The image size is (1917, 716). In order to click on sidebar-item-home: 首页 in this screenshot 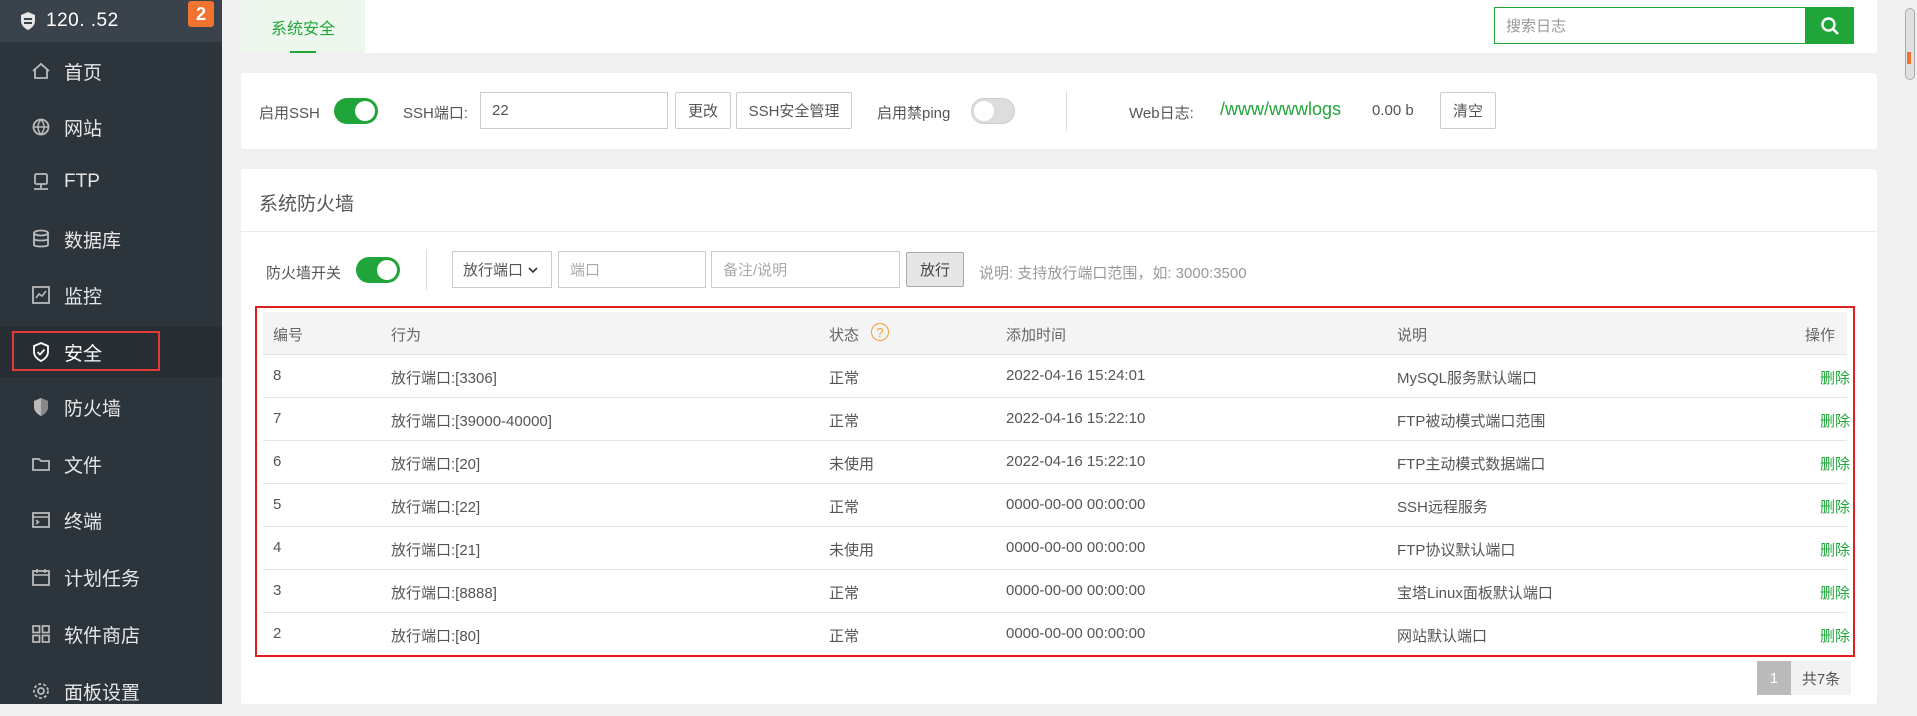, I will do `click(111, 71)`.